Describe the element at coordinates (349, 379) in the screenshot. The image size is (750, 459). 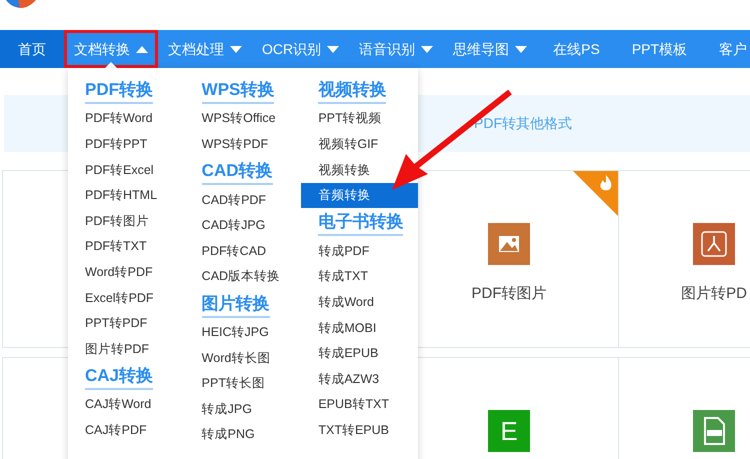
I see `menu-item: 转成AZW3` at that location.